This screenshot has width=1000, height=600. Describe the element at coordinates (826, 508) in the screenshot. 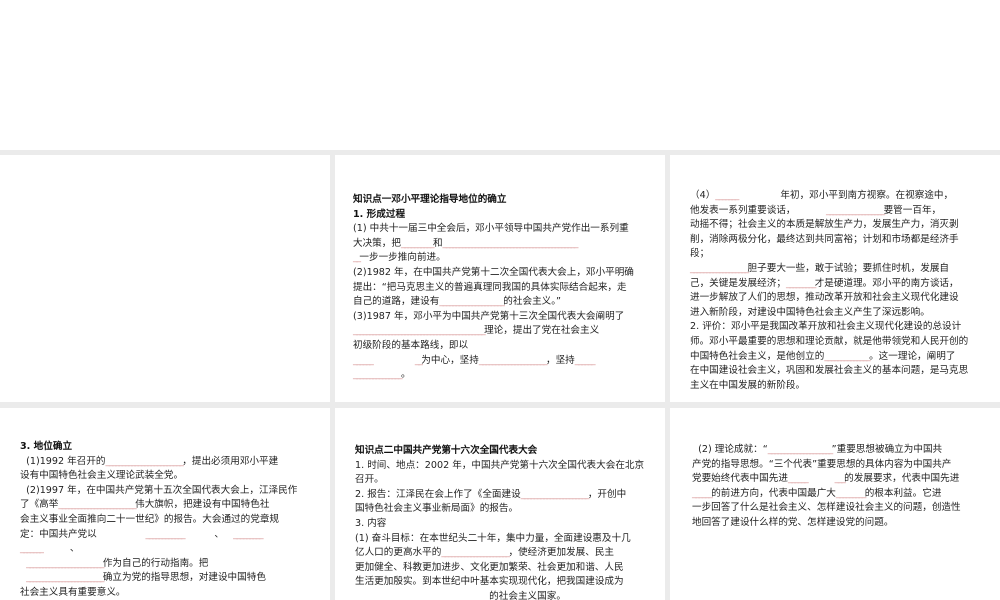

I see `text-line: 一步回答了什么是社会主义、怎样建设社会主义的问题，创造性` at that location.